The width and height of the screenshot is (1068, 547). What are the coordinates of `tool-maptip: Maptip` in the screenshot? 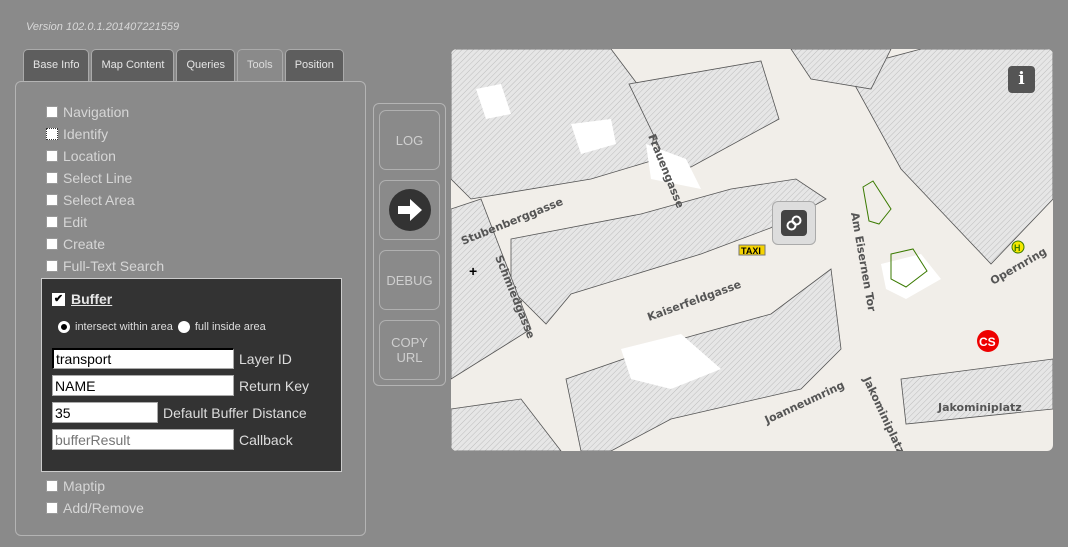 It's located at (75, 486).